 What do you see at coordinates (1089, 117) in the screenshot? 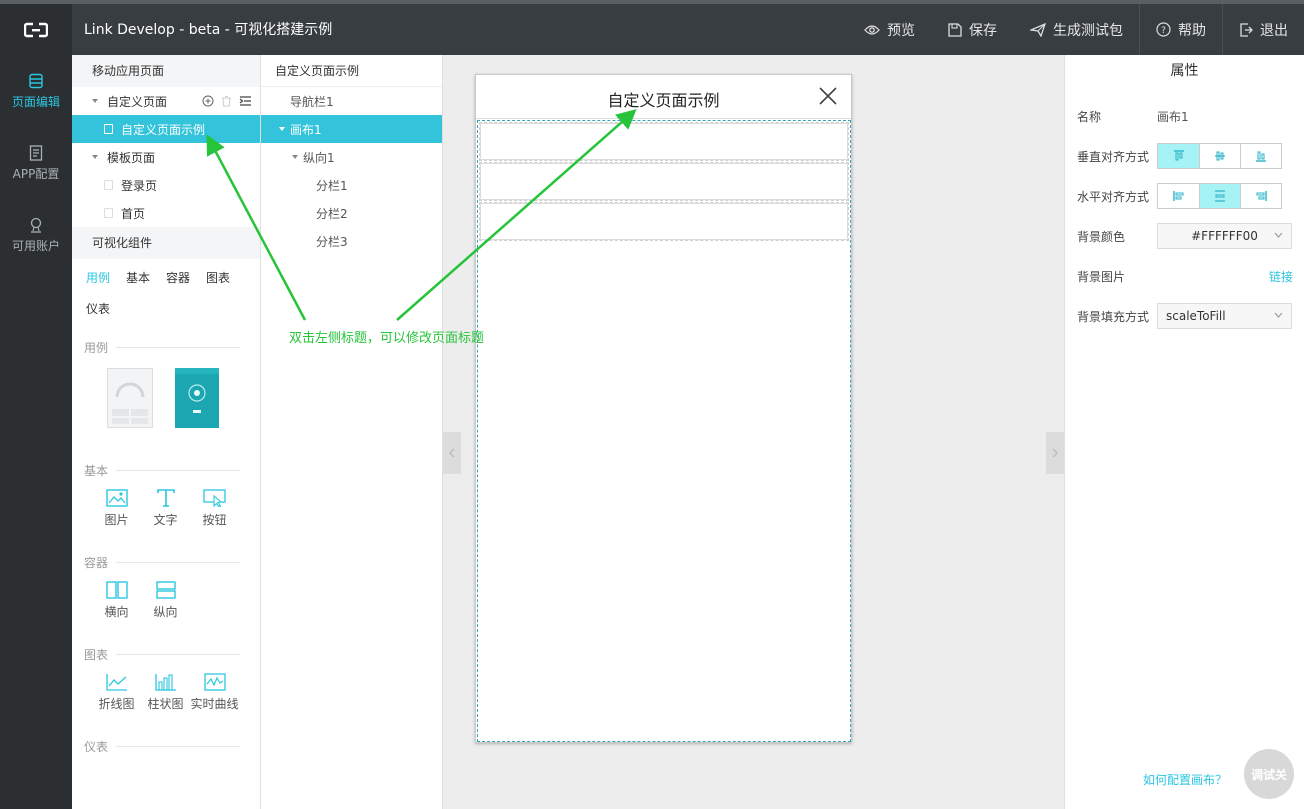
I see `prop-name-label: 名称` at bounding box center [1089, 117].